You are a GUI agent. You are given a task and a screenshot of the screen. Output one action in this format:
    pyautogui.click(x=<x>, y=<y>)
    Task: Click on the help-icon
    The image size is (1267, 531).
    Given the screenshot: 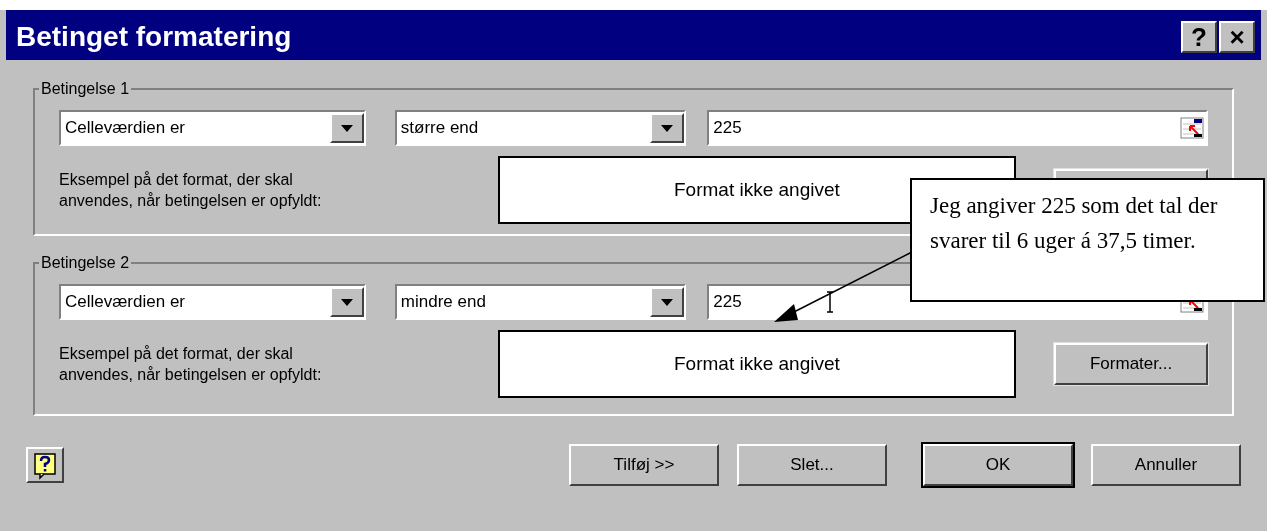 What is the action you would take?
    pyautogui.click(x=45, y=465)
    